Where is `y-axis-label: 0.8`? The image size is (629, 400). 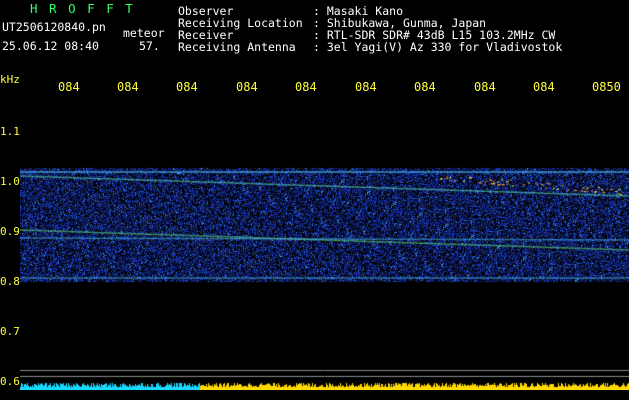 y-axis-label: 0.8 is located at coordinates (10, 281).